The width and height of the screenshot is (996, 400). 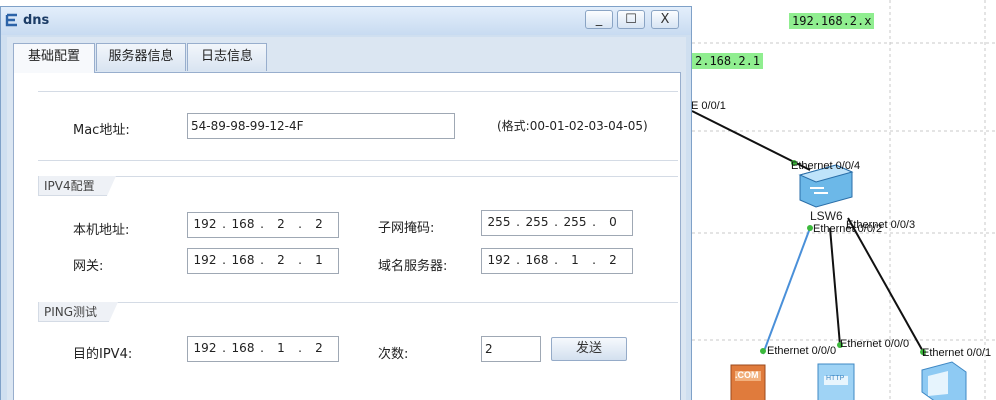 What do you see at coordinates (141, 57) in the screenshot?
I see `tab-server-info: 服务器信息` at bounding box center [141, 57].